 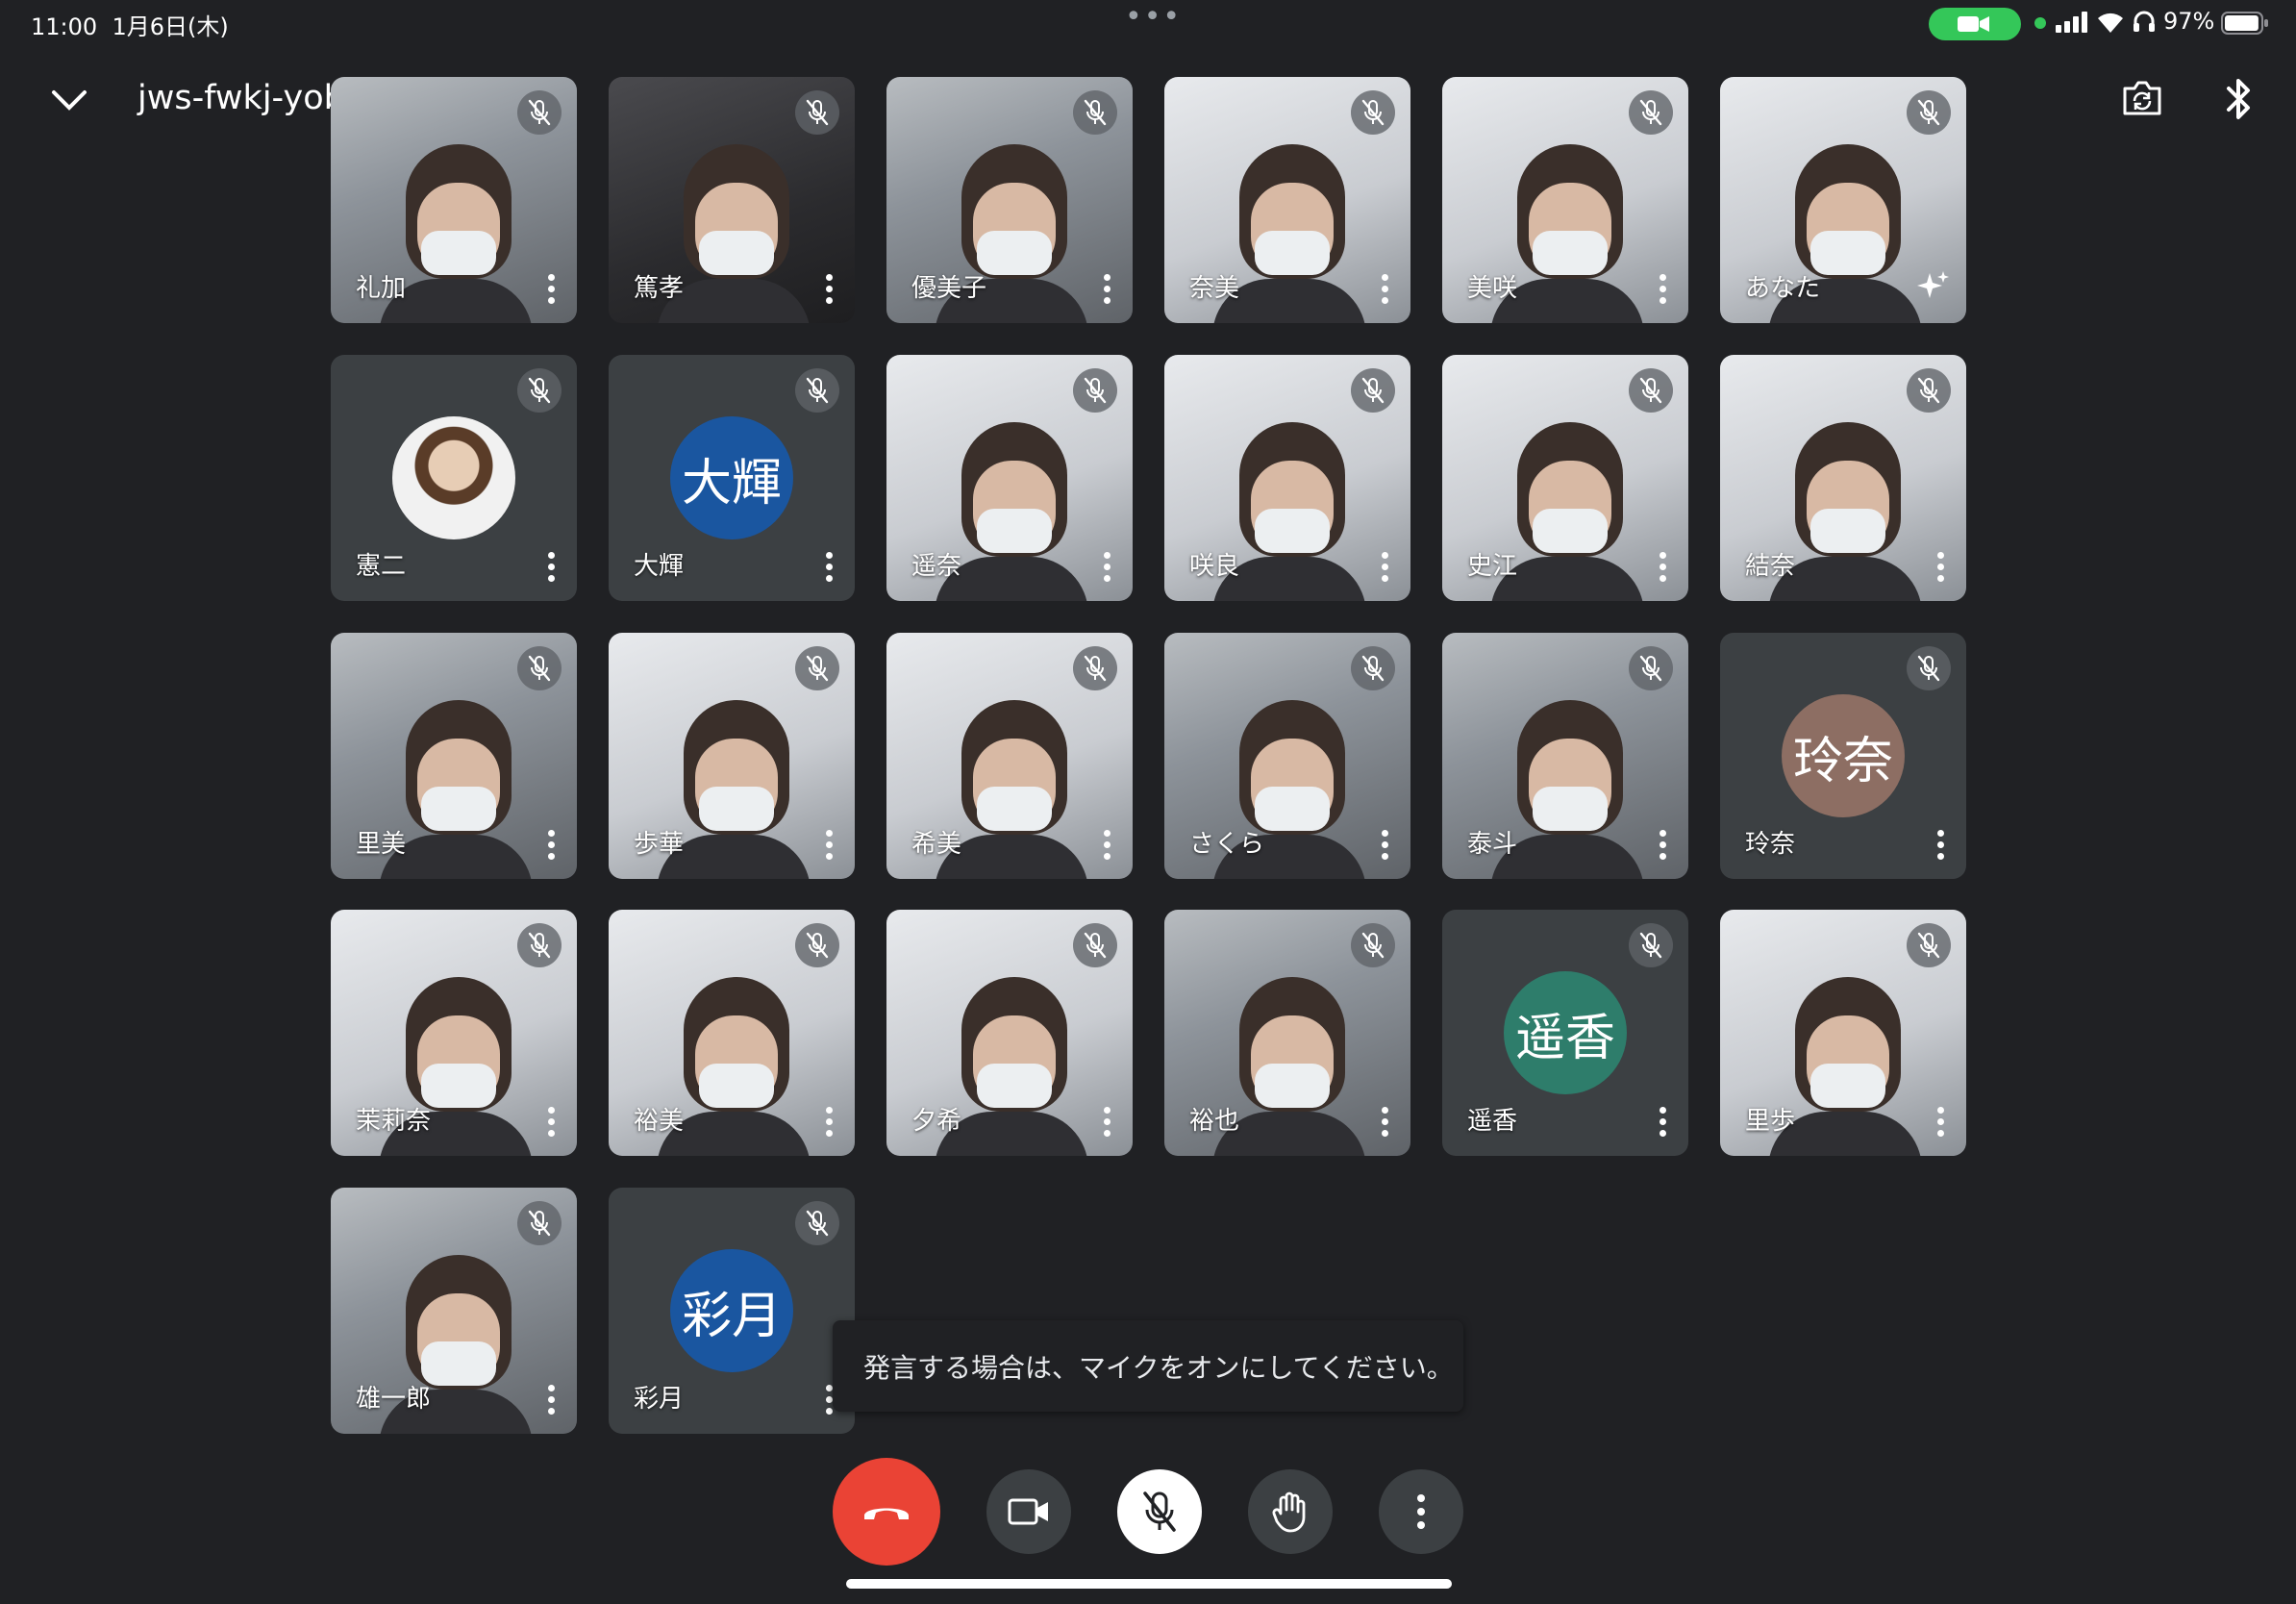 I want to click on participant-tile: あなた, so click(x=1843, y=200).